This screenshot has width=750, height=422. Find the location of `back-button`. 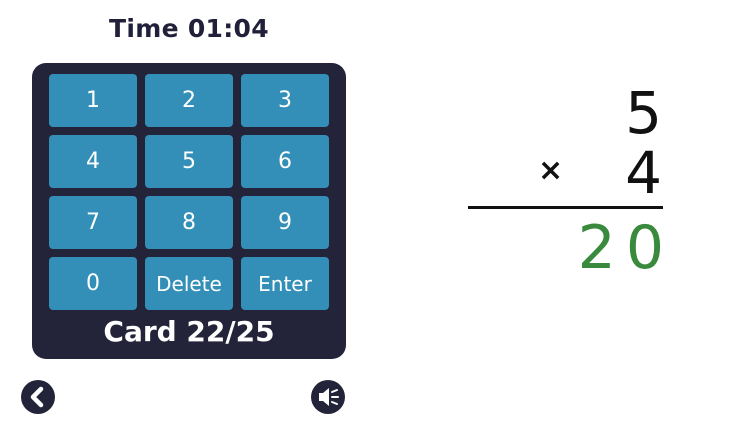

back-button is located at coordinates (38, 397).